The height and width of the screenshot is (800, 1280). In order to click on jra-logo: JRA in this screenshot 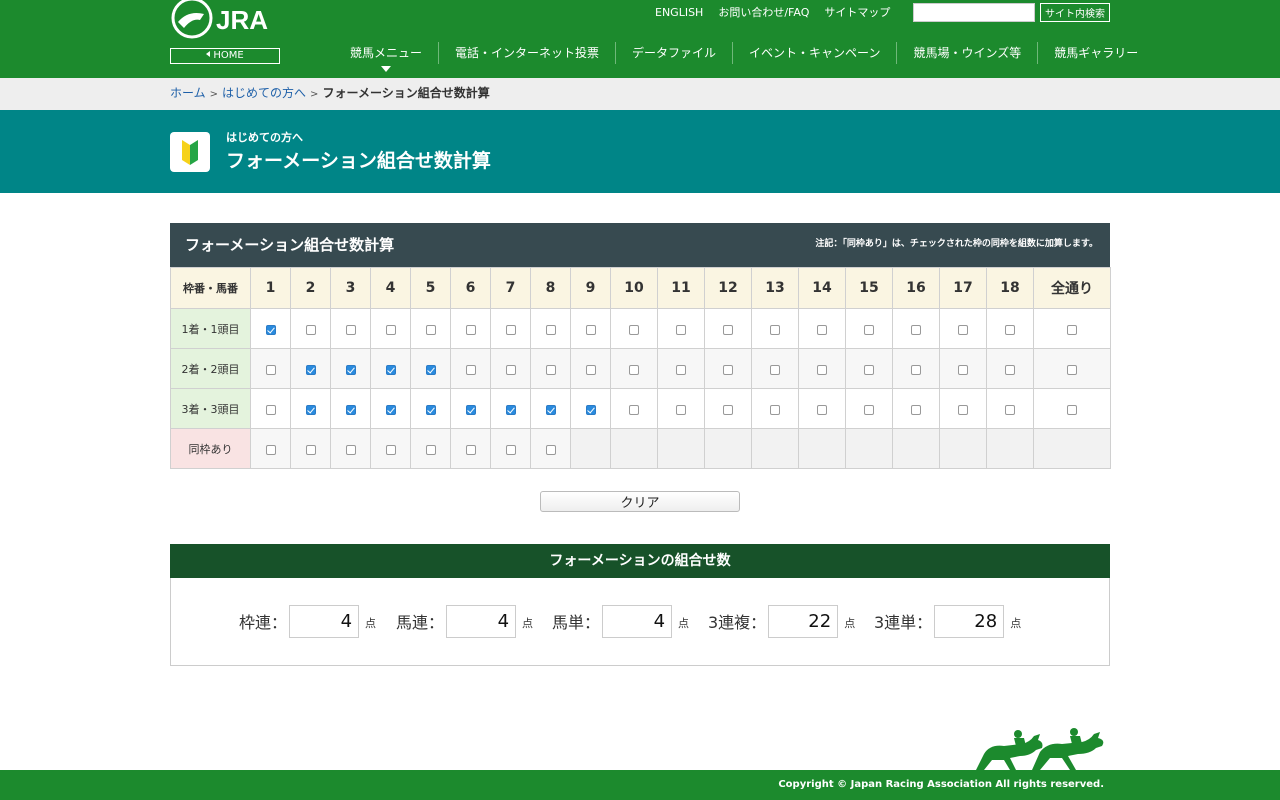, I will do `click(225, 20)`.